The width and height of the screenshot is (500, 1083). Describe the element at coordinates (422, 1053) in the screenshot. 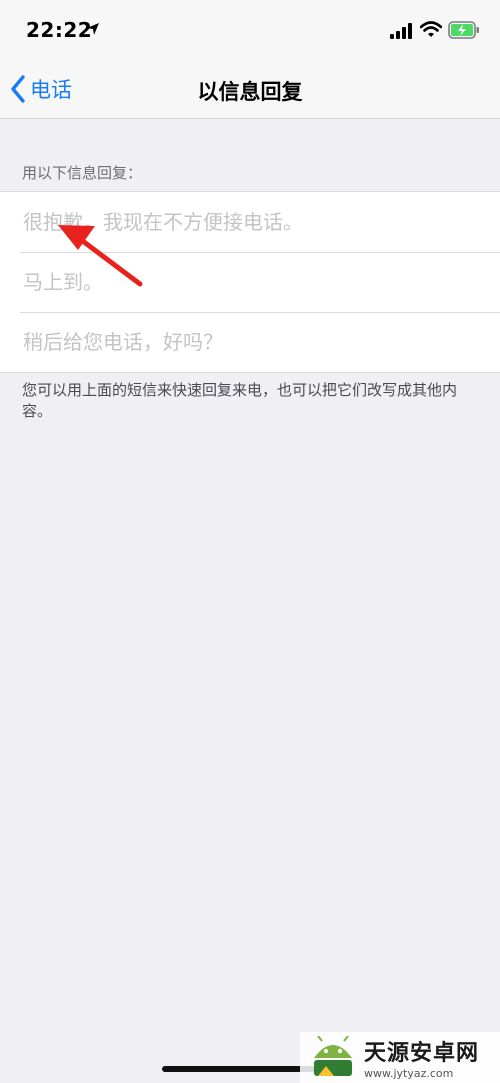

I see `watermark-title: 天源安卓网` at that location.